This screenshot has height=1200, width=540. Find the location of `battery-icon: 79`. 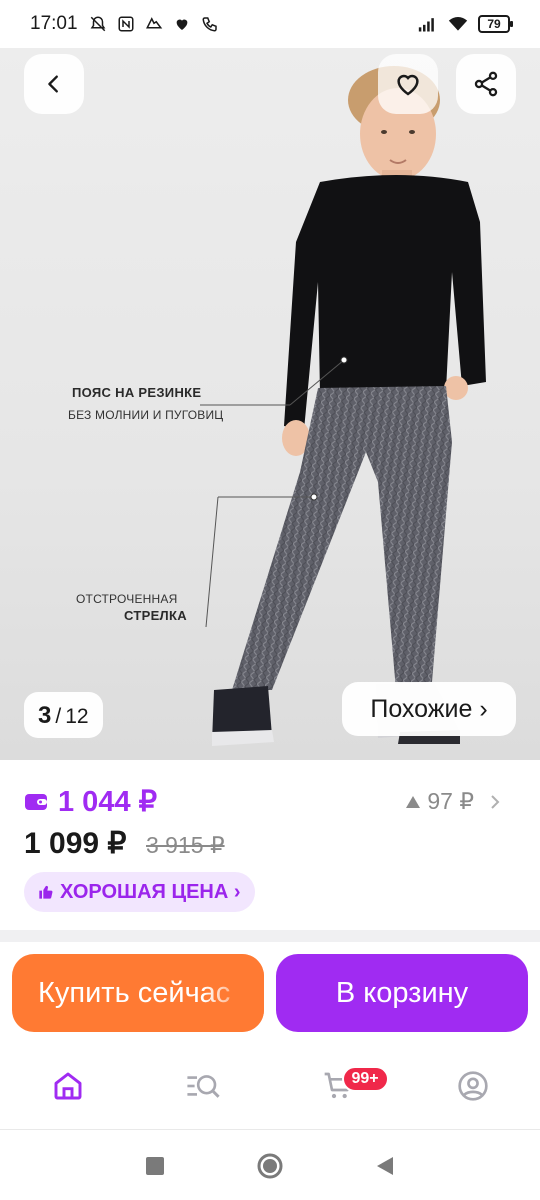

battery-icon: 79 is located at coordinates (495, 24).